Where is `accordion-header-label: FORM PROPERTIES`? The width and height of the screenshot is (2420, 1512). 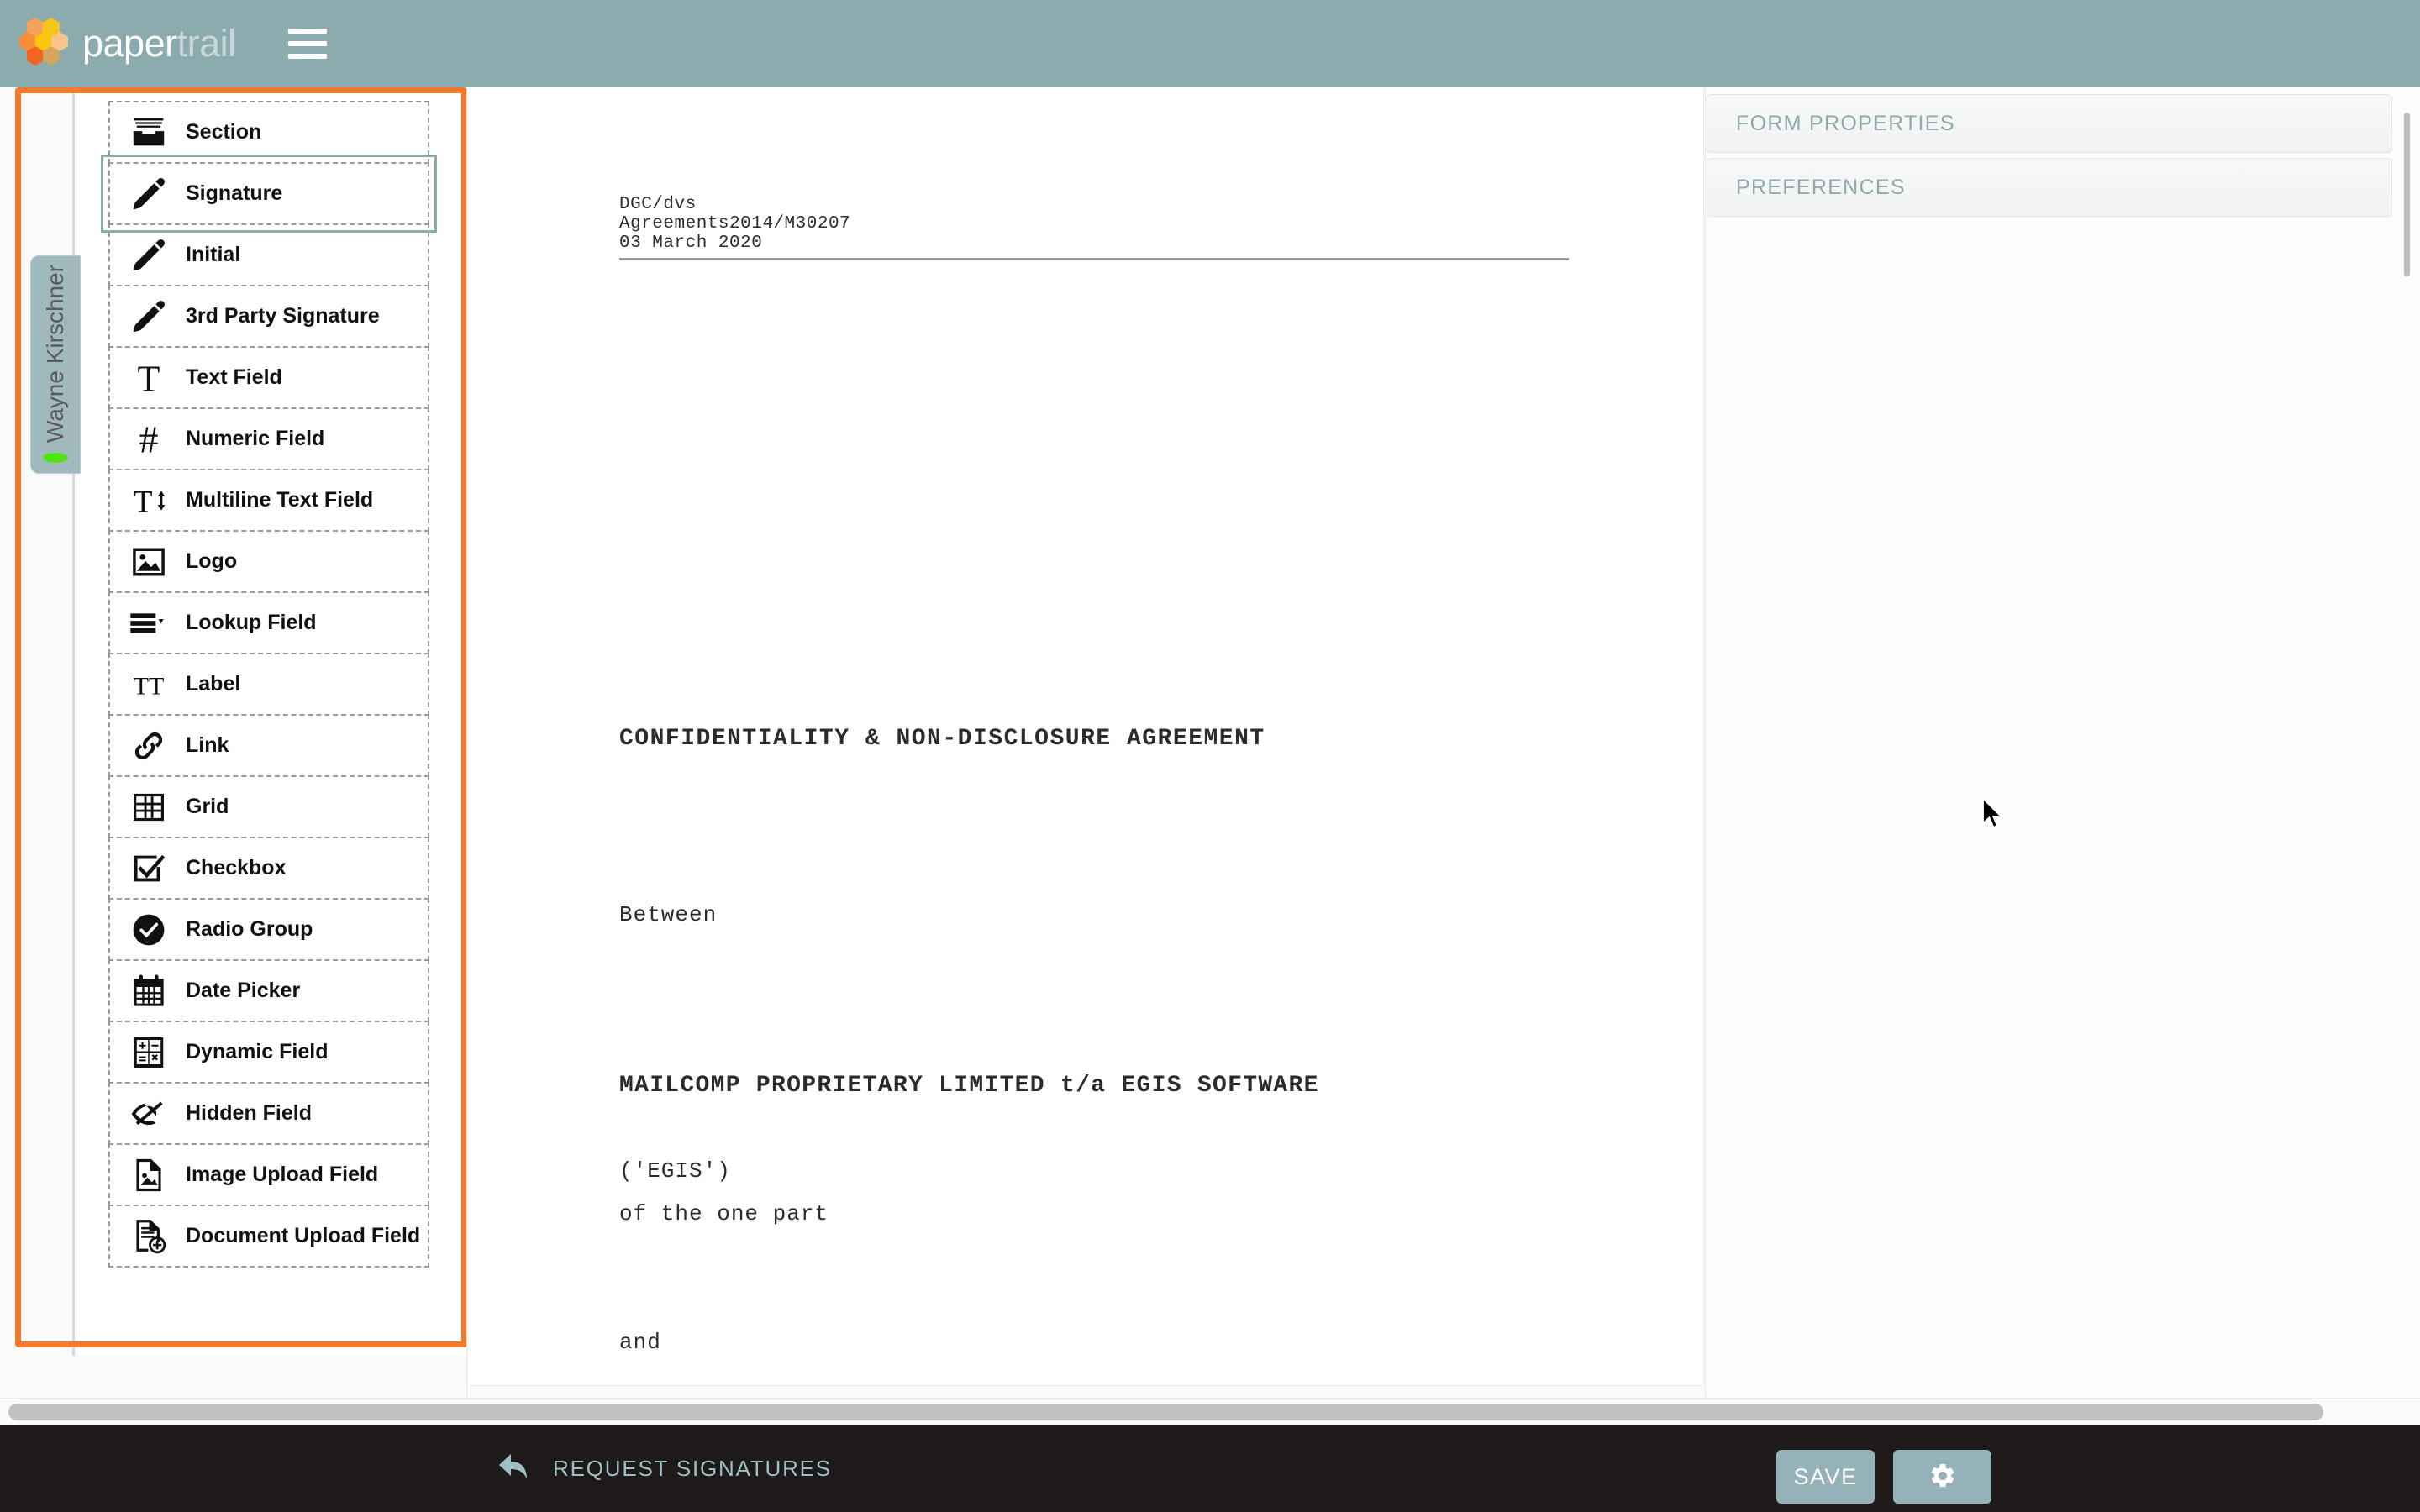 accordion-header-label: FORM PROPERTIES is located at coordinates (1846, 123).